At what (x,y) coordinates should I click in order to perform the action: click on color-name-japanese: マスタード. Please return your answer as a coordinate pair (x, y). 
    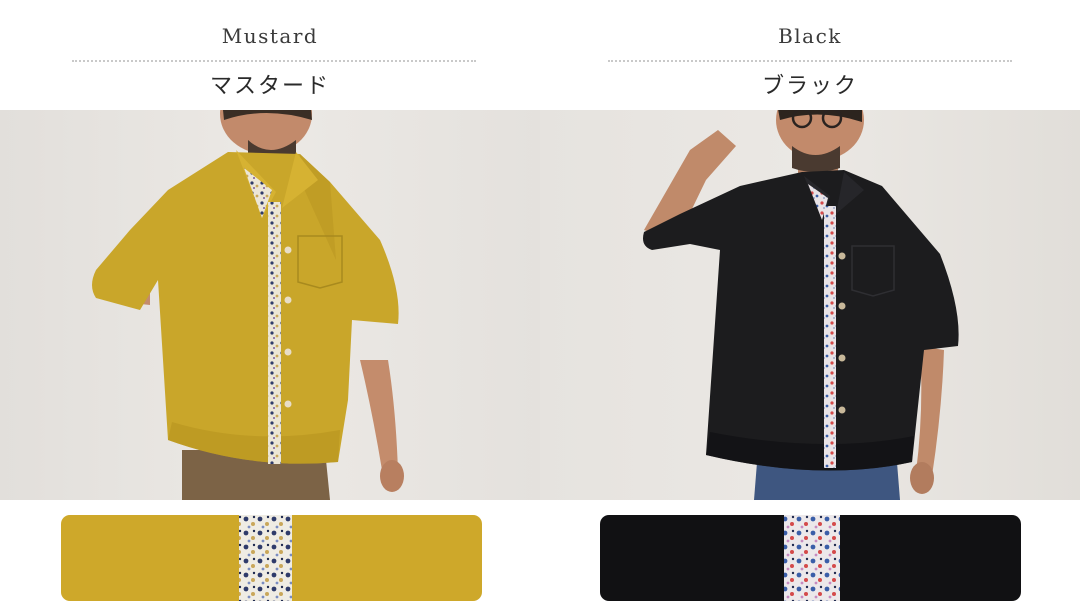
    Looking at the image, I should click on (269, 86).